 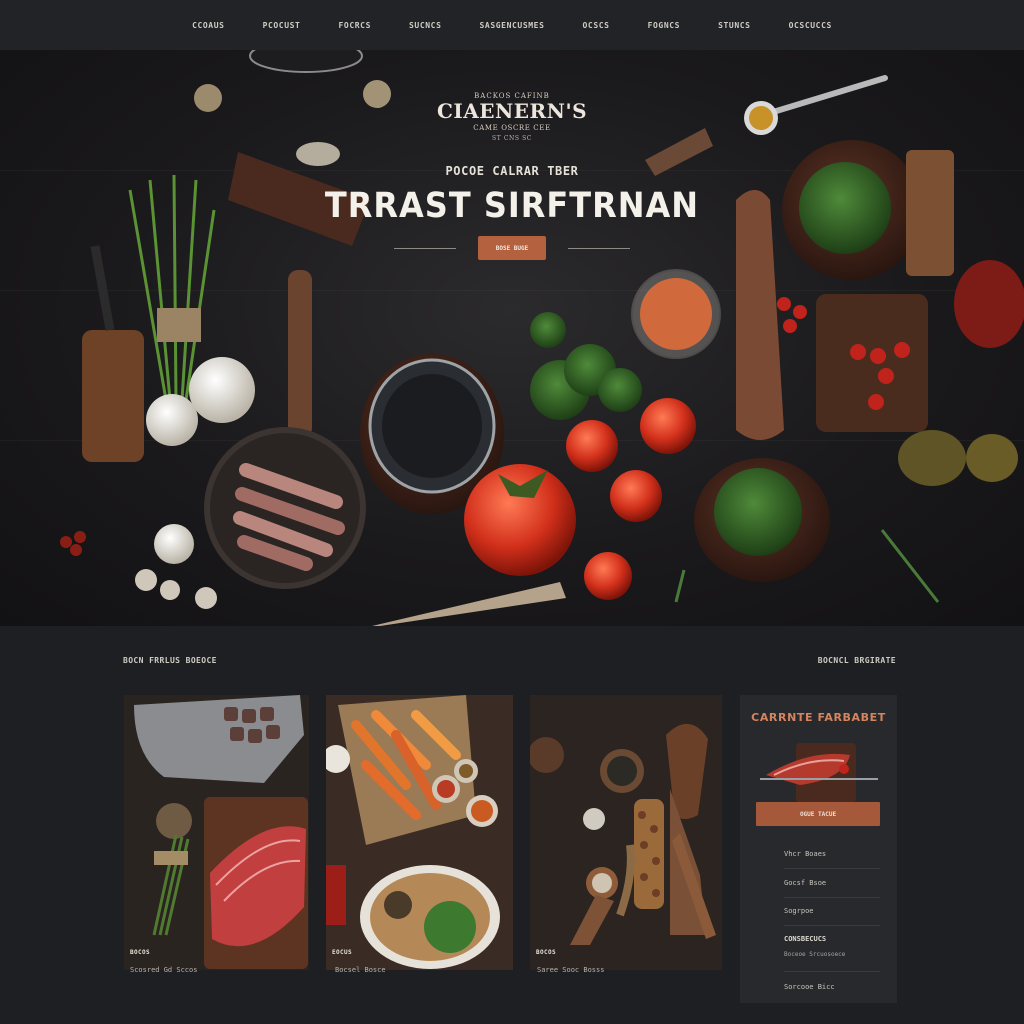 I want to click on divider-left, so click(x=425, y=248).